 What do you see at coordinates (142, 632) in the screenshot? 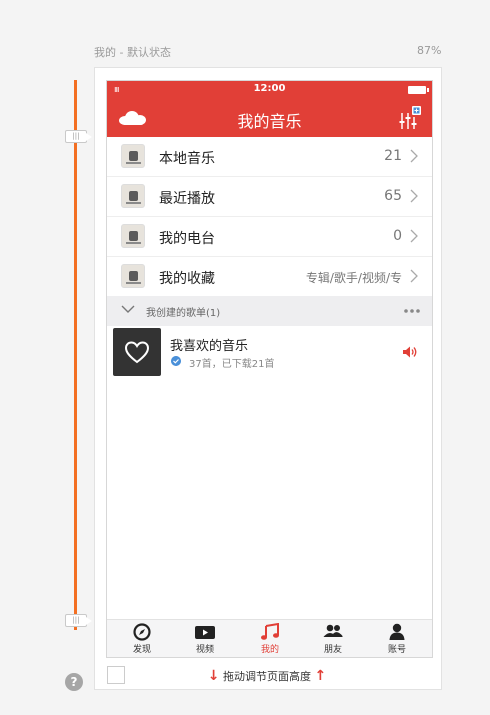
I see `discover-icon` at bounding box center [142, 632].